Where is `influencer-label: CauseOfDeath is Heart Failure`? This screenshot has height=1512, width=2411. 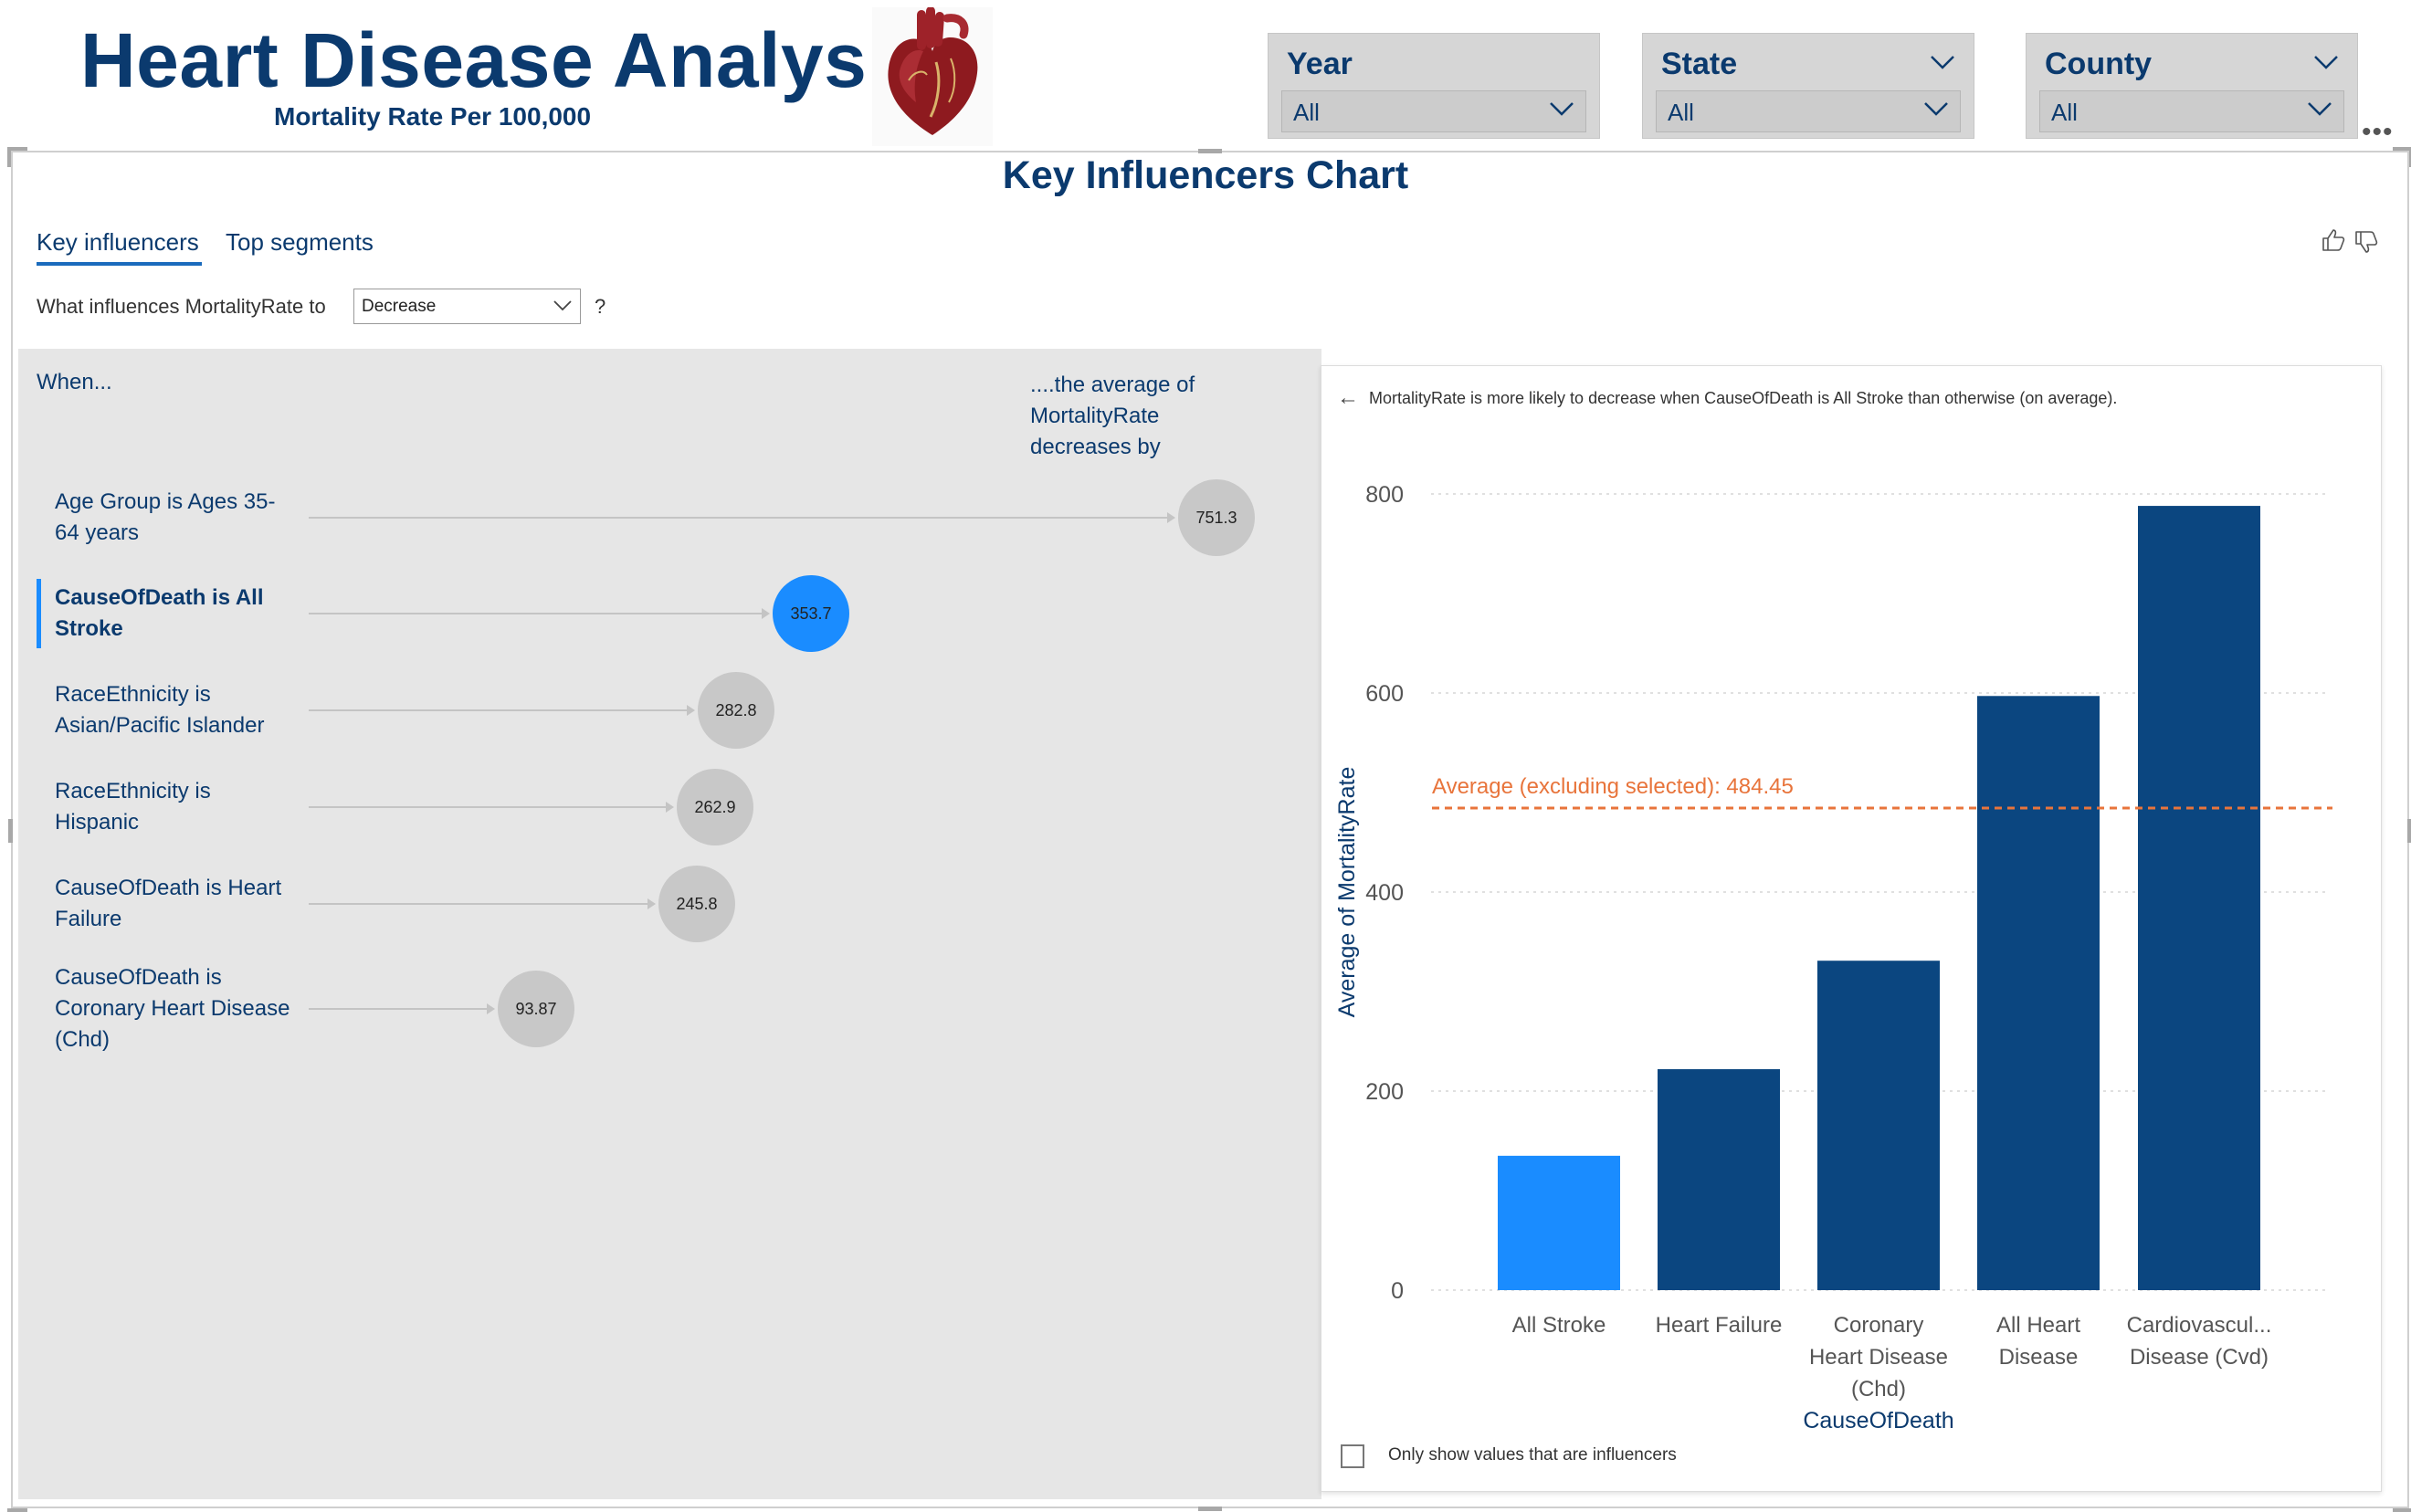 influencer-label: CauseOfDeath is Heart Failure is located at coordinates (173, 904).